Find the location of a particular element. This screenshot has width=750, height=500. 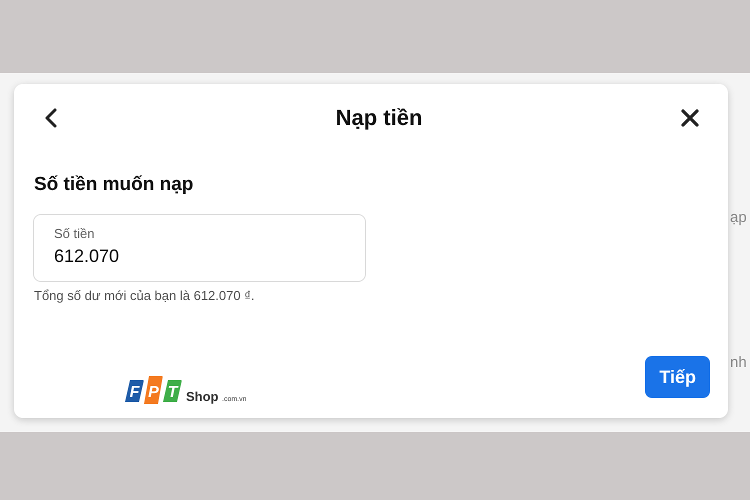

background-text: ạp is located at coordinates (739, 217).